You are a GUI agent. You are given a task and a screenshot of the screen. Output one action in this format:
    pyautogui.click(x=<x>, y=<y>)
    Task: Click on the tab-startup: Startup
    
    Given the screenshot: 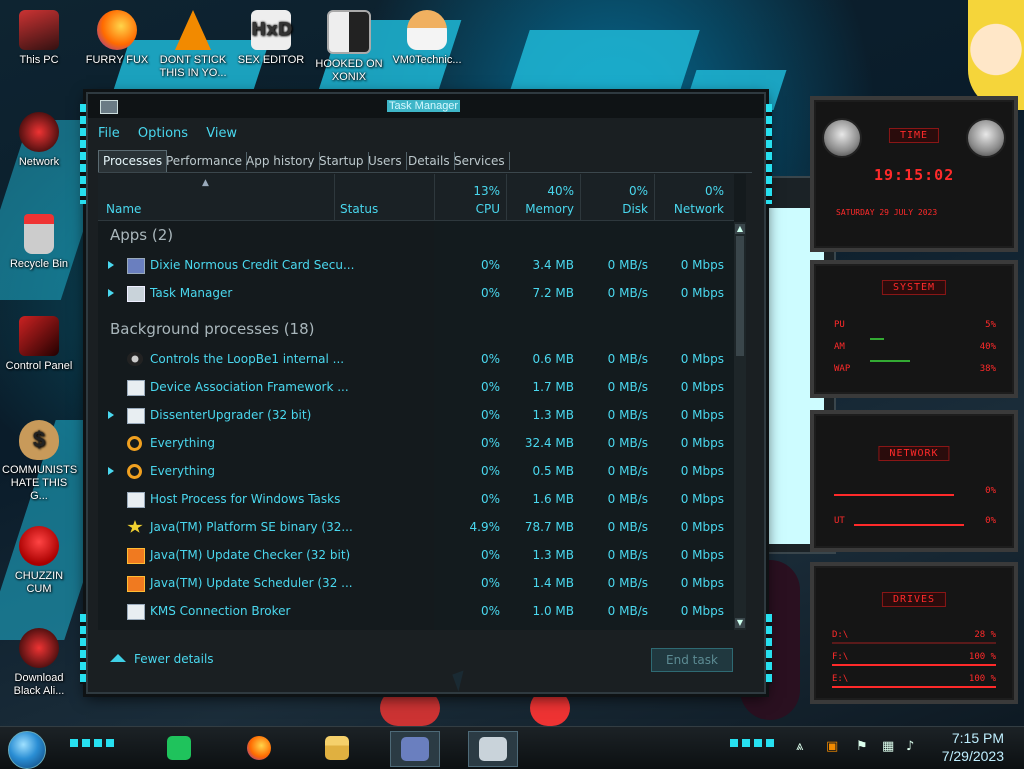 What is the action you would take?
    pyautogui.click(x=342, y=161)
    